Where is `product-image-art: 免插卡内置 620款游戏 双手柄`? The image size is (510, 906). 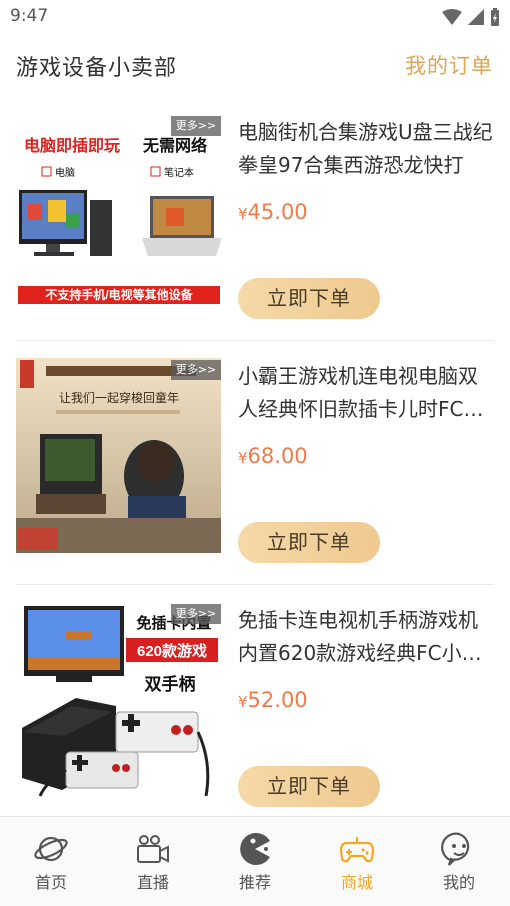 product-image-art: 免插卡内置 620款游戏 双手柄 is located at coordinates (118, 699).